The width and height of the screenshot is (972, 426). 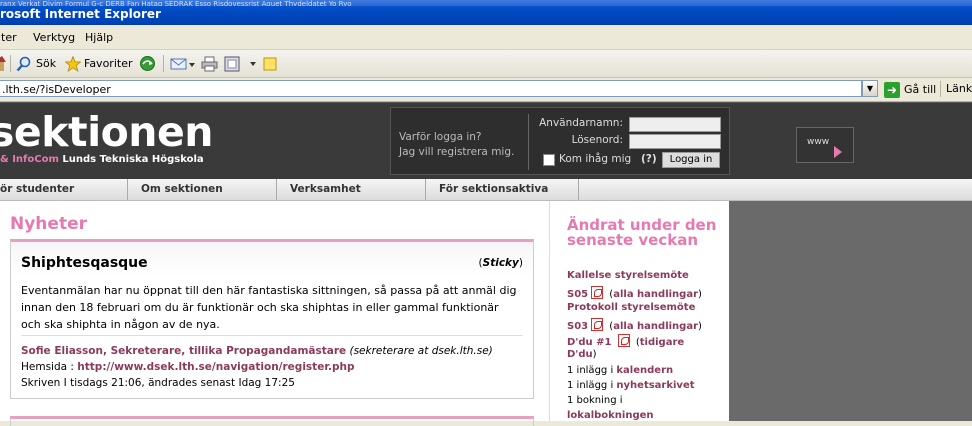 What do you see at coordinates (589, 342) in the screenshot?
I see `ddu1-link: D'du #1` at bounding box center [589, 342].